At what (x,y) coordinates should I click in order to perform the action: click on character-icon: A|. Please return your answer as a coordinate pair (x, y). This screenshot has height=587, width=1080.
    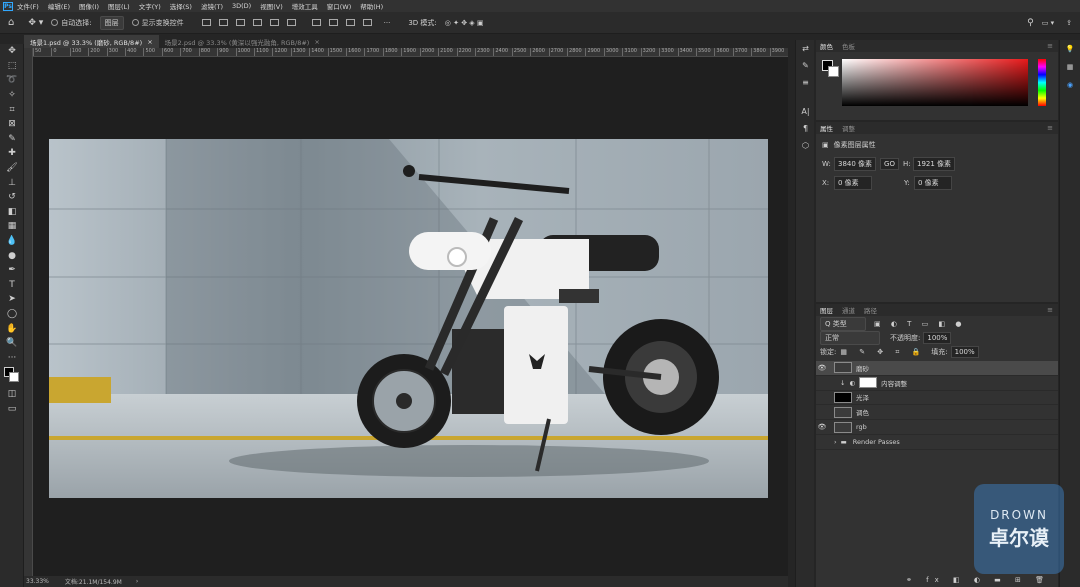
    Looking at the image, I should click on (805, 111).